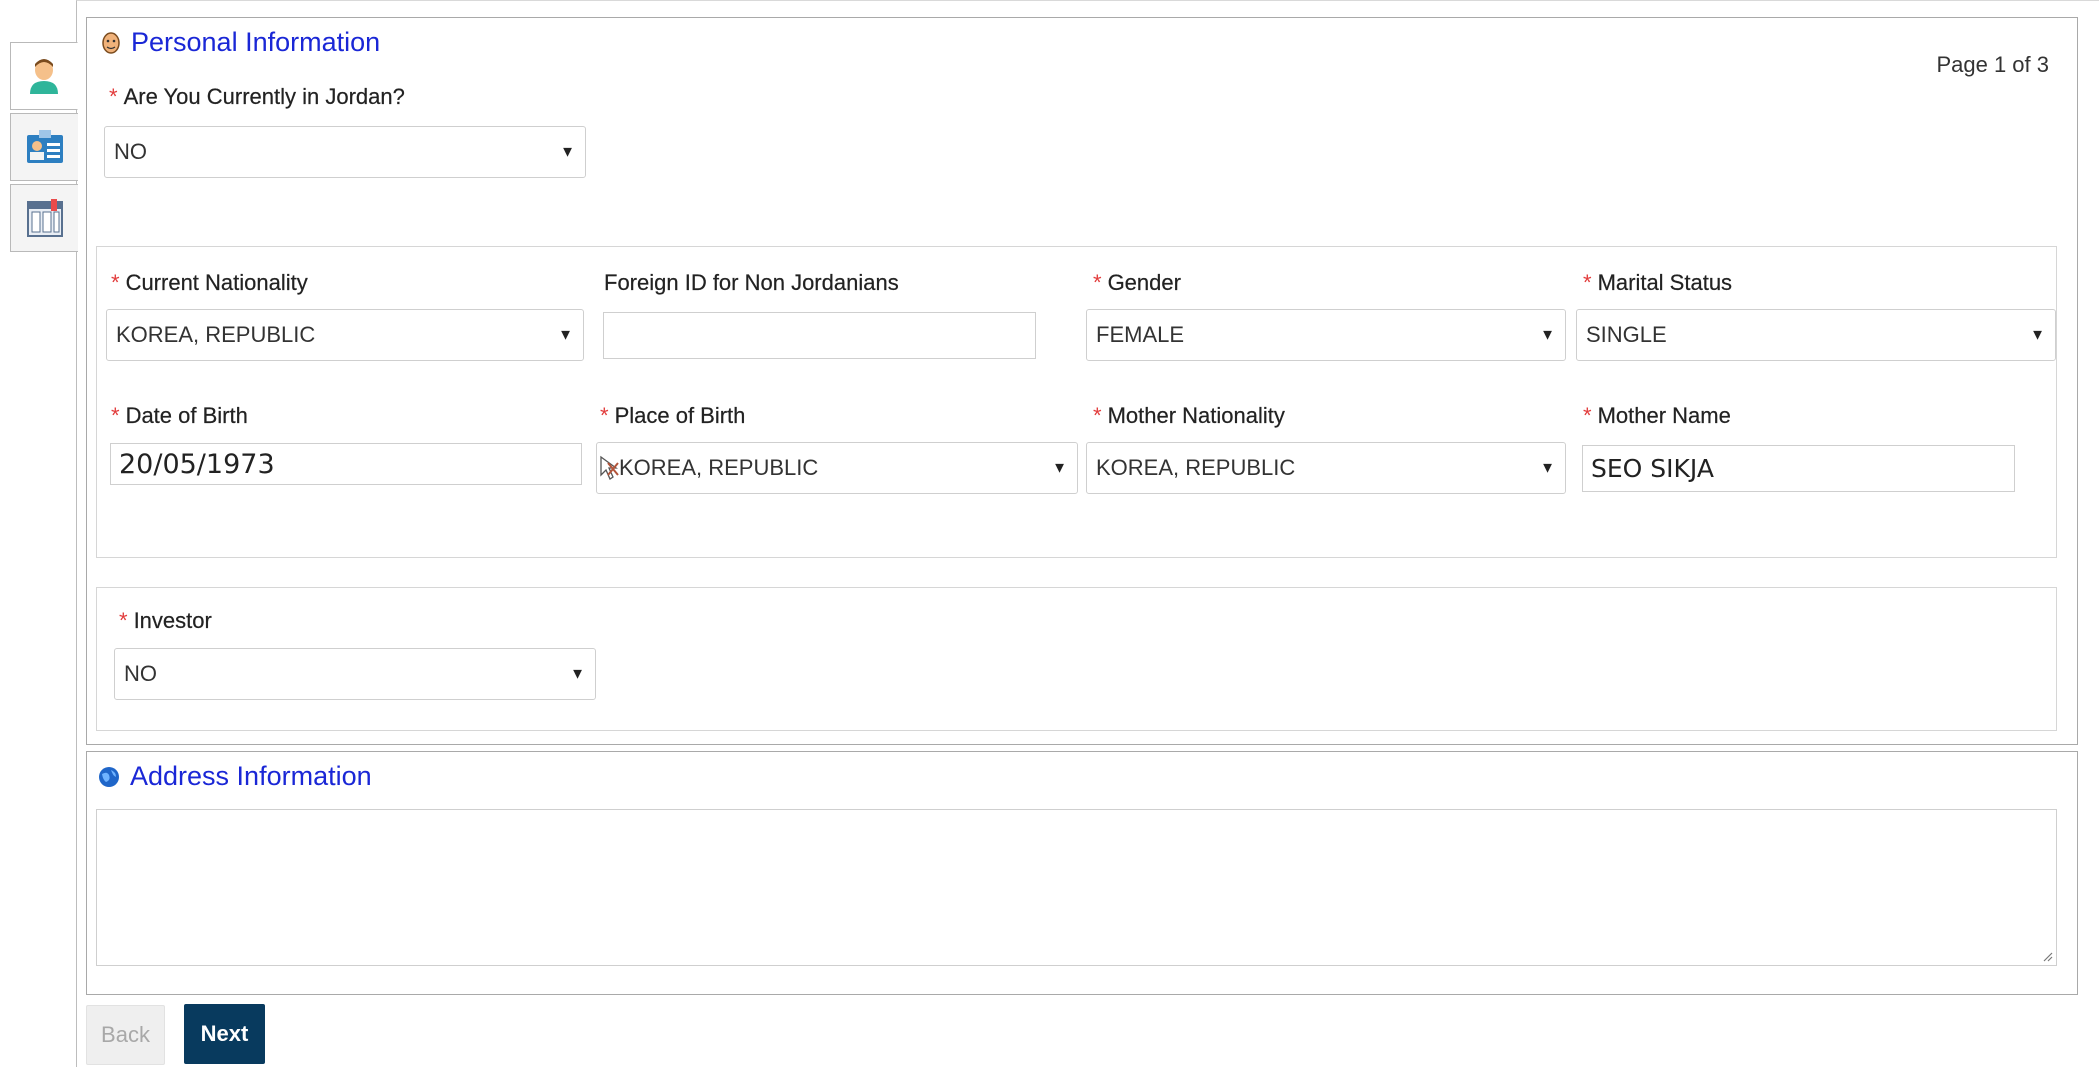 The width and height of the screenshot is (2099, 1067). I want to click on personal-information-header: Personal Information, so click(240, 42).